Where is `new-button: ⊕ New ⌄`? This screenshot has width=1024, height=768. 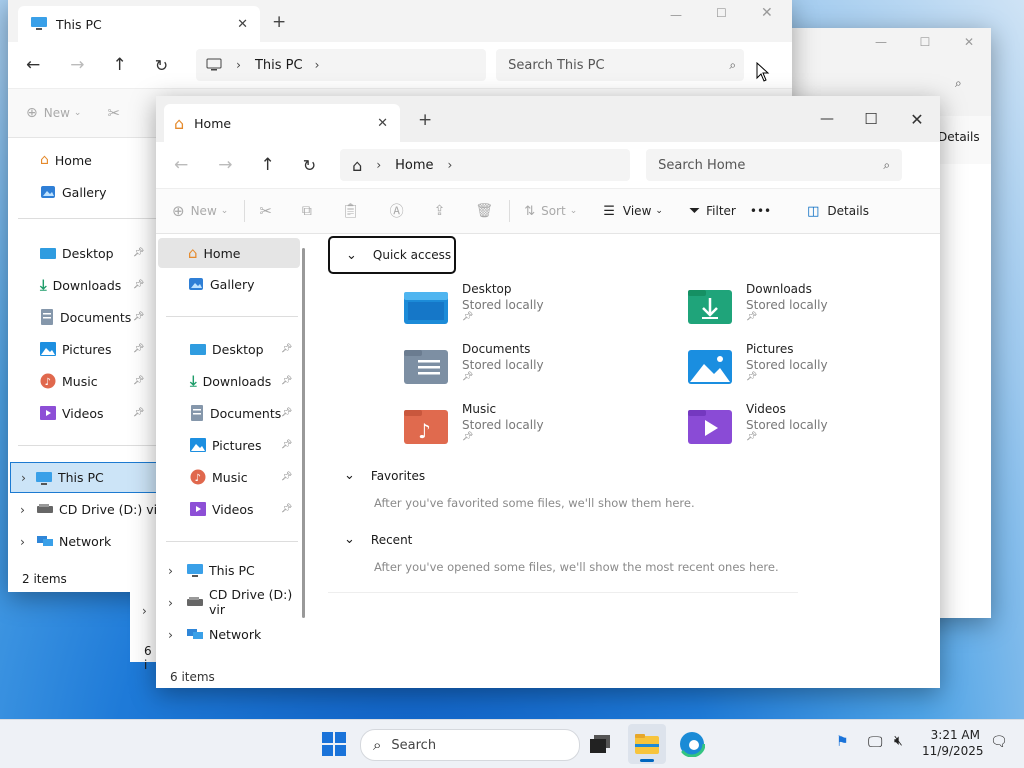 new-button: ⊕ New ⌄ is located at coordinates (200, 211).